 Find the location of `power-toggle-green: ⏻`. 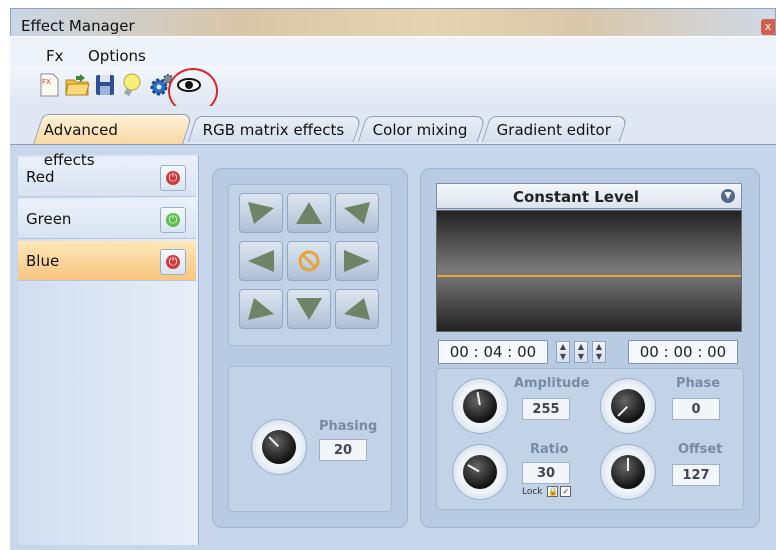

power-toggle-green: ⏻ is located at coordinates (173, 220).